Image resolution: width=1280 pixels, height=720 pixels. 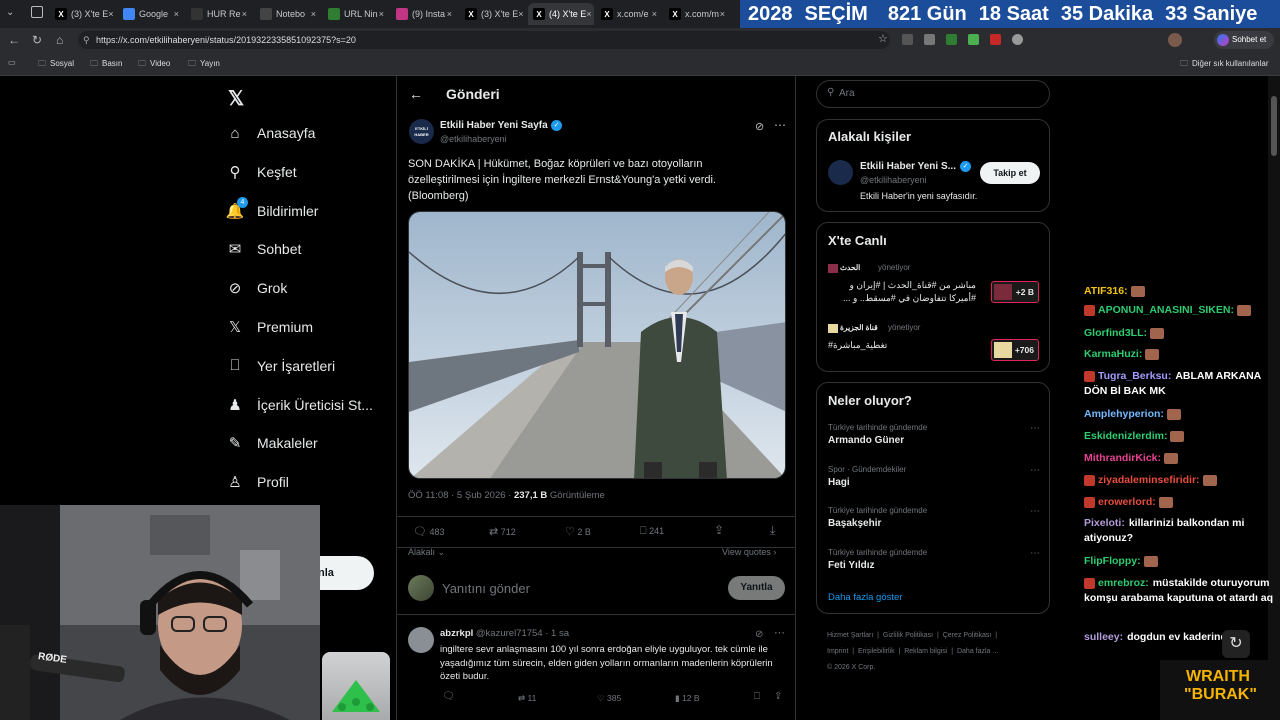 I want to click on related-dropdown: Alakalı ⌄, so click(x=426, y=552).